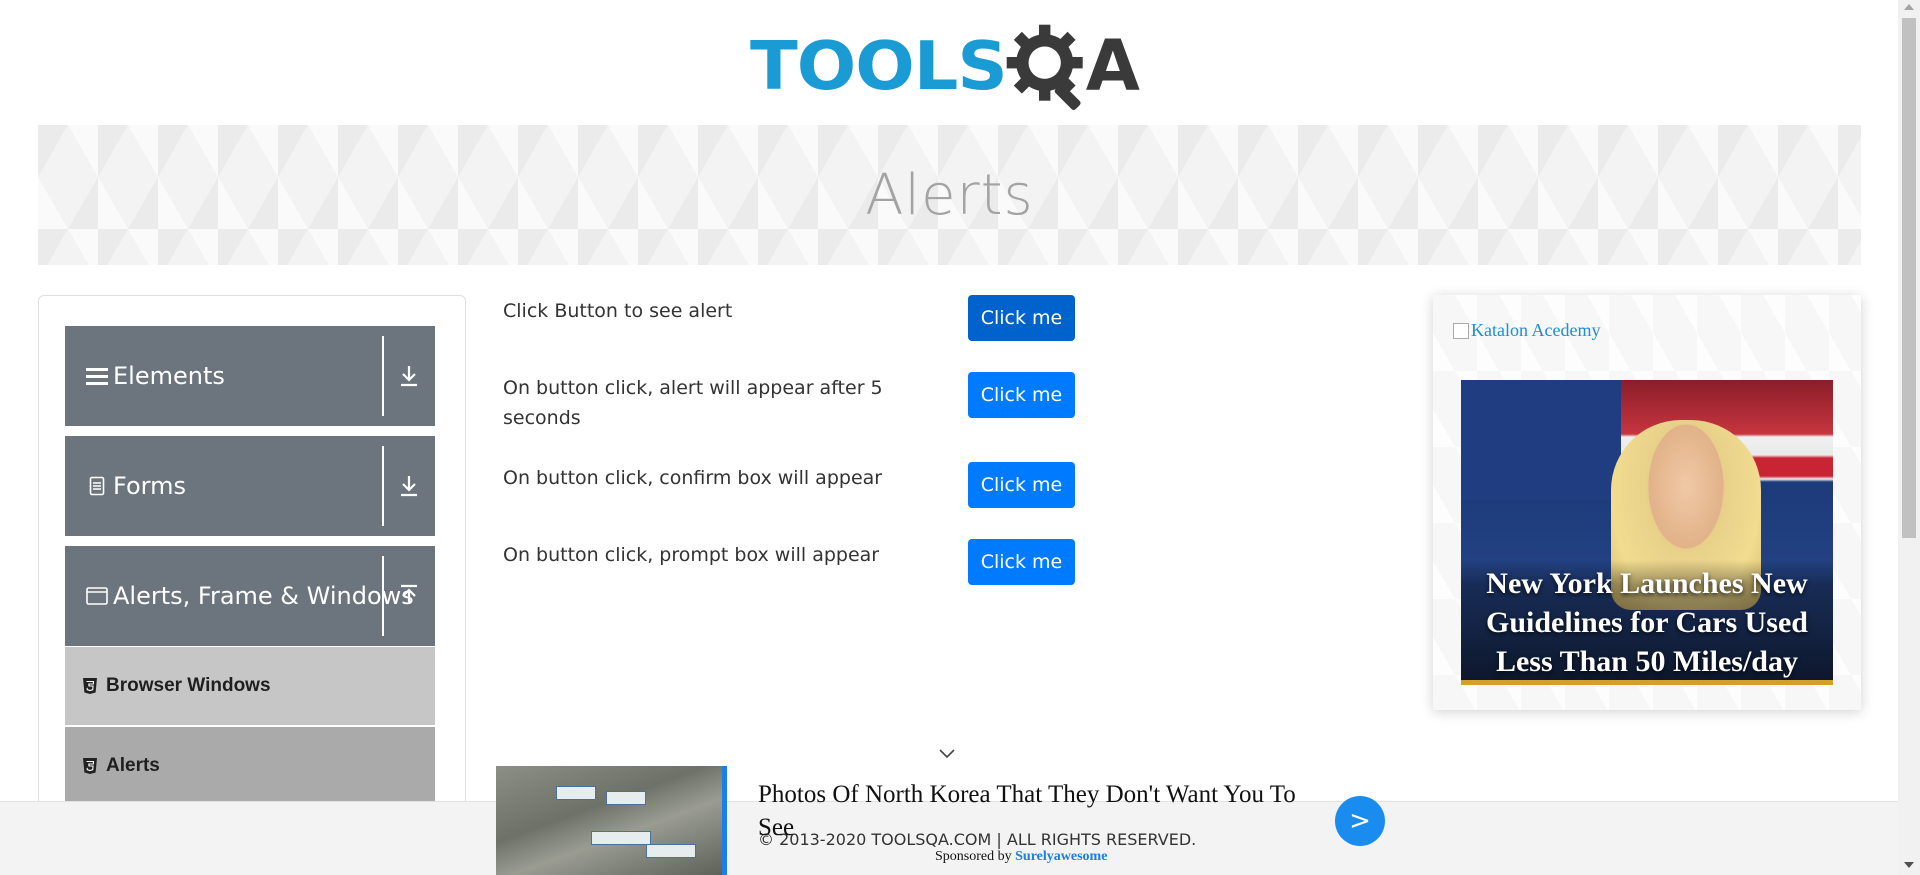 The width and height of the screenshot is (1920, 875). I want to click on page-title: Alerts, so click(949, 195).